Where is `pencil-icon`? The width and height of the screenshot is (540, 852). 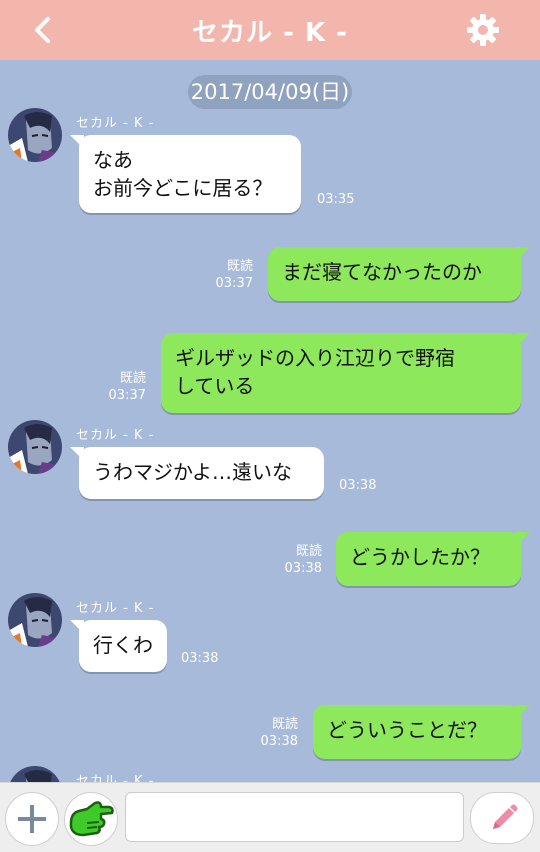 pencil-icon is located at coordinates (505, 816).